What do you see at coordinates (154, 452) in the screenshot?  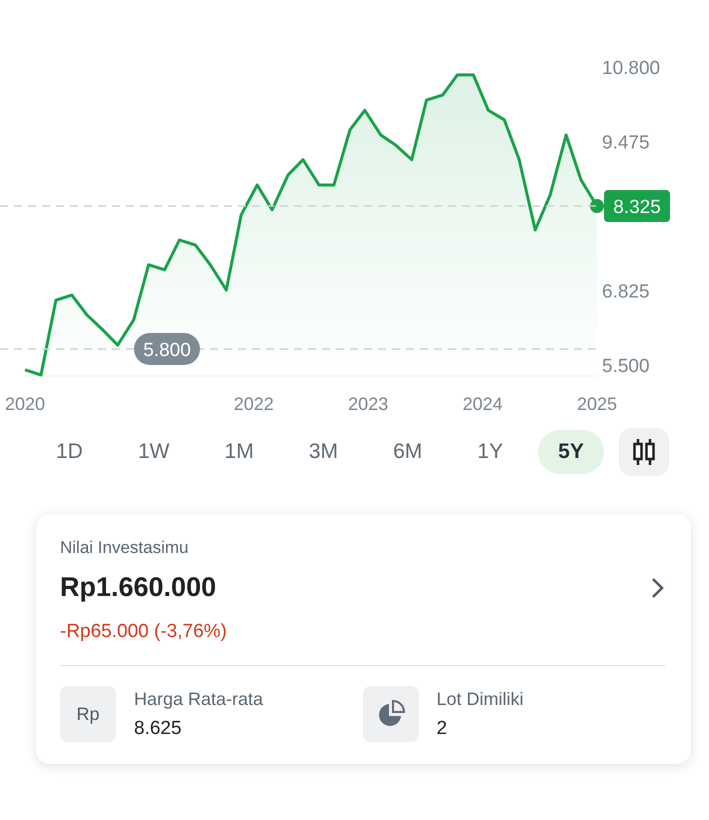 I see `period-tab: 1W` at bounding box center [154, 452].